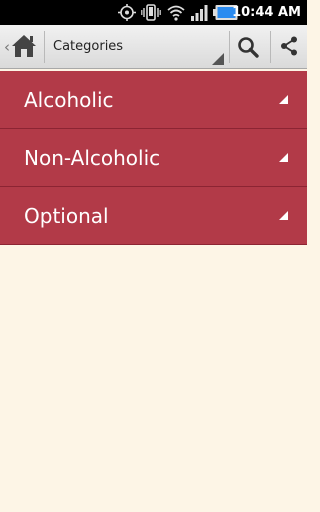 The height and width of the screenshot is (512, 320). I want to click on spinner-label: Categories, so click(88, 46).